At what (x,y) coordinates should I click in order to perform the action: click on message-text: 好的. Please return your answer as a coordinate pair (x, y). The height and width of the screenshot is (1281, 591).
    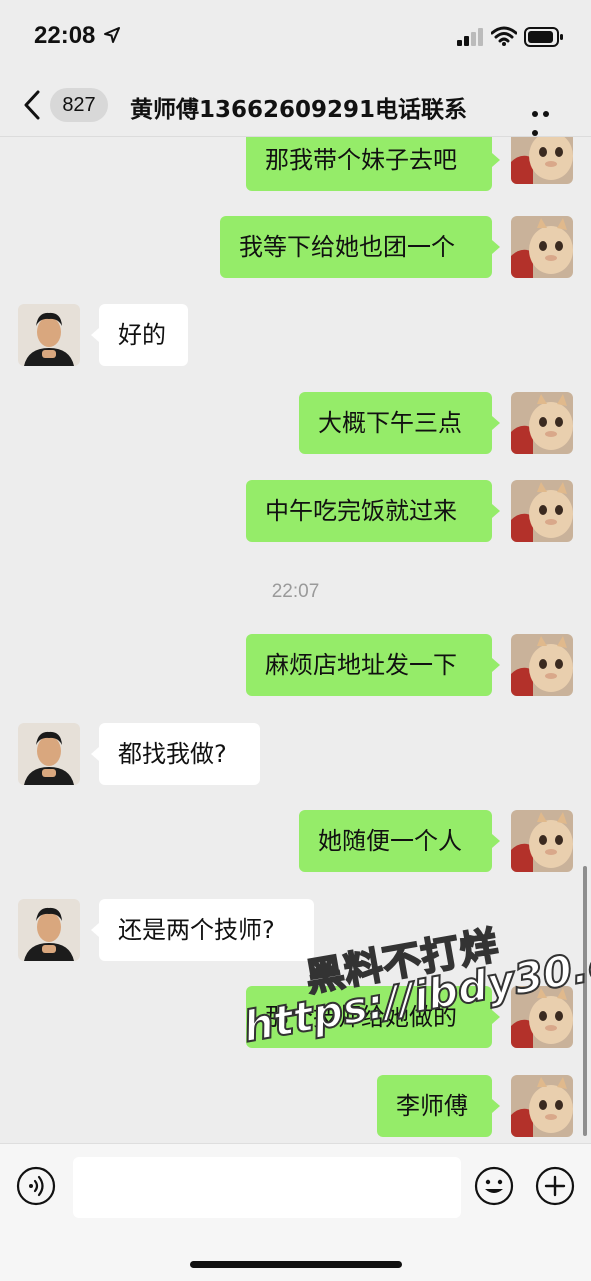
    Looking at the image, I should click on (142, 335).